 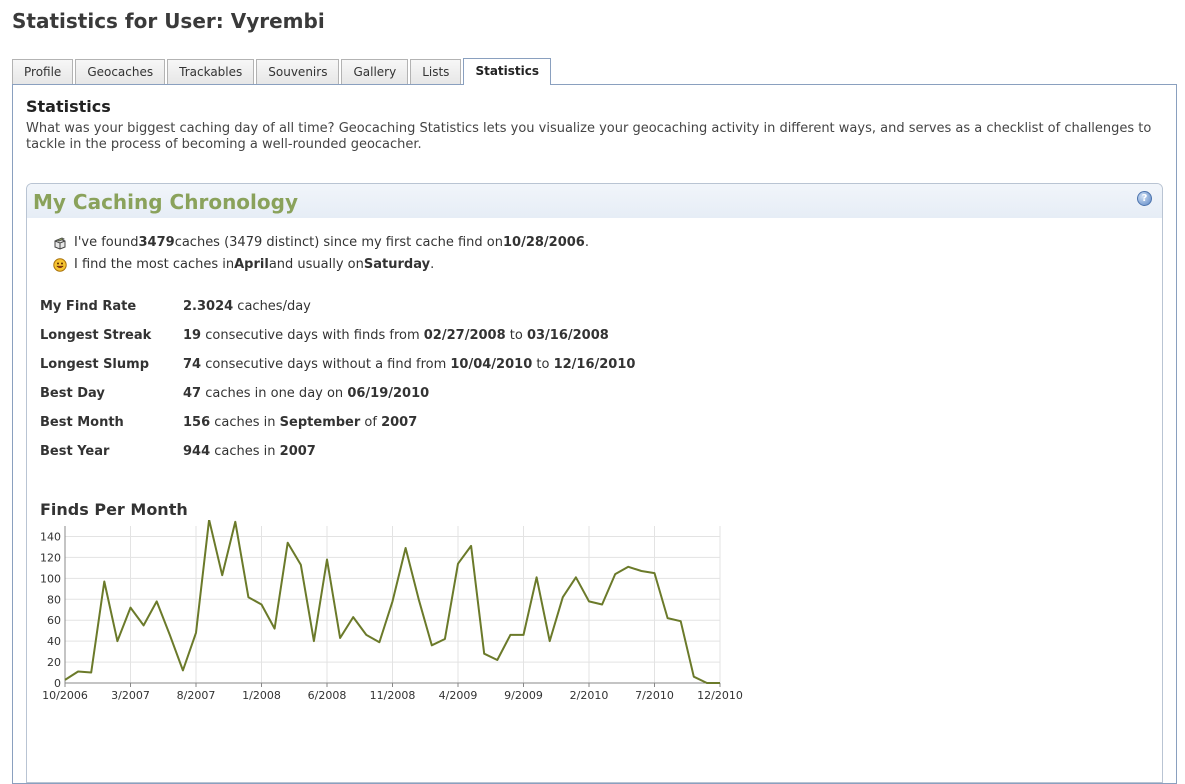 What do you see at coordinates (130, 695) in the screenshot?
I see `x-tick-label: 3/2007` at bounding box center [130, 695].